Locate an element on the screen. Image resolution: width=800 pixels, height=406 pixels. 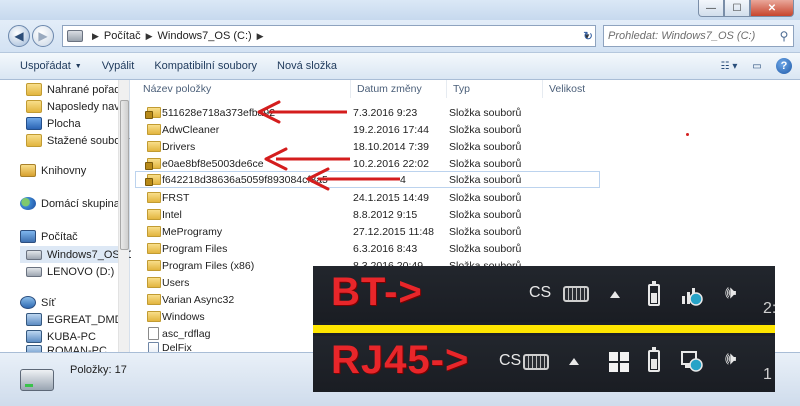
file-name: f642218d38636a5059f893084cf8a5 is located at coordinates (245, 179).